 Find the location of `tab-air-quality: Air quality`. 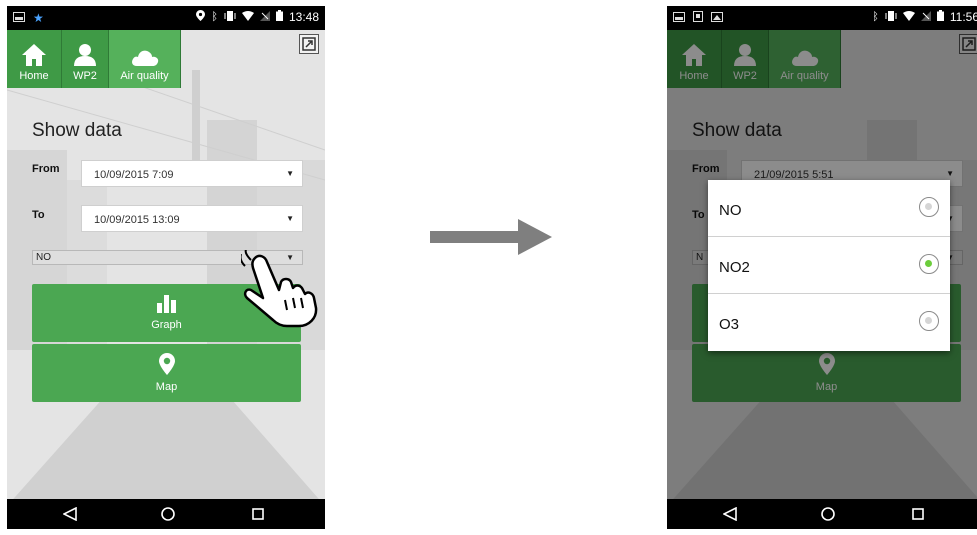

tab-air-quality: Air quality is located at coordinates (145, 59).